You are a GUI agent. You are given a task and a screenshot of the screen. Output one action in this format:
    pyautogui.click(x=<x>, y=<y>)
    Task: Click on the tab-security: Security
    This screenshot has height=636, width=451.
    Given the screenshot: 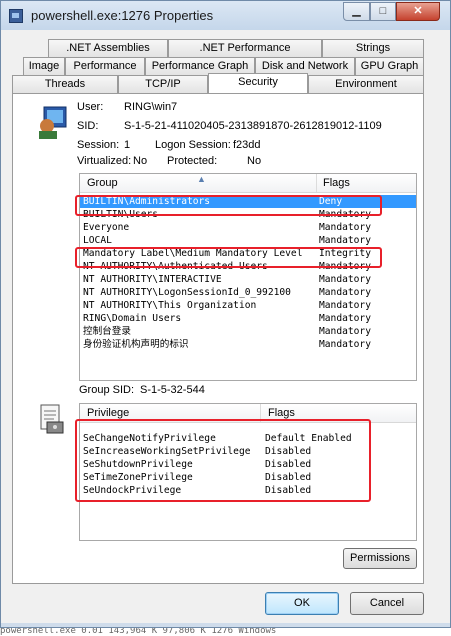 What is the action you would take?
    pyautogui.click(x=258, y=83)
    